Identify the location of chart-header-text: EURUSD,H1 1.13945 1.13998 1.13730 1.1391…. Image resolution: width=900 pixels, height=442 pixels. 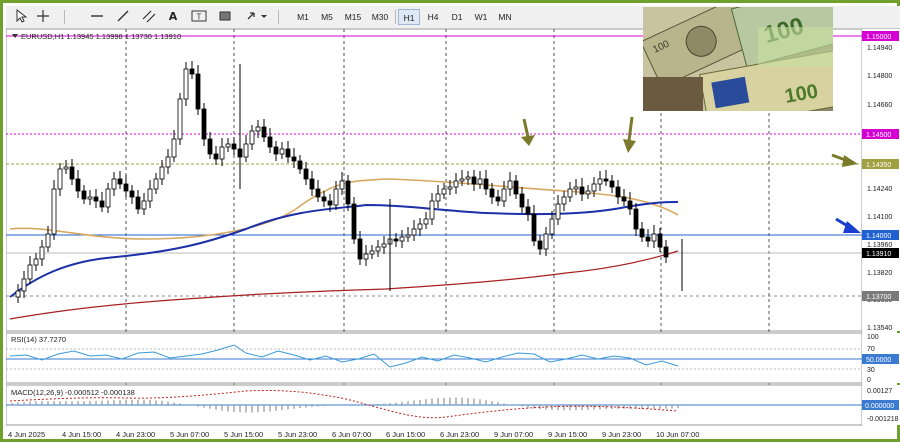
(101, 36).